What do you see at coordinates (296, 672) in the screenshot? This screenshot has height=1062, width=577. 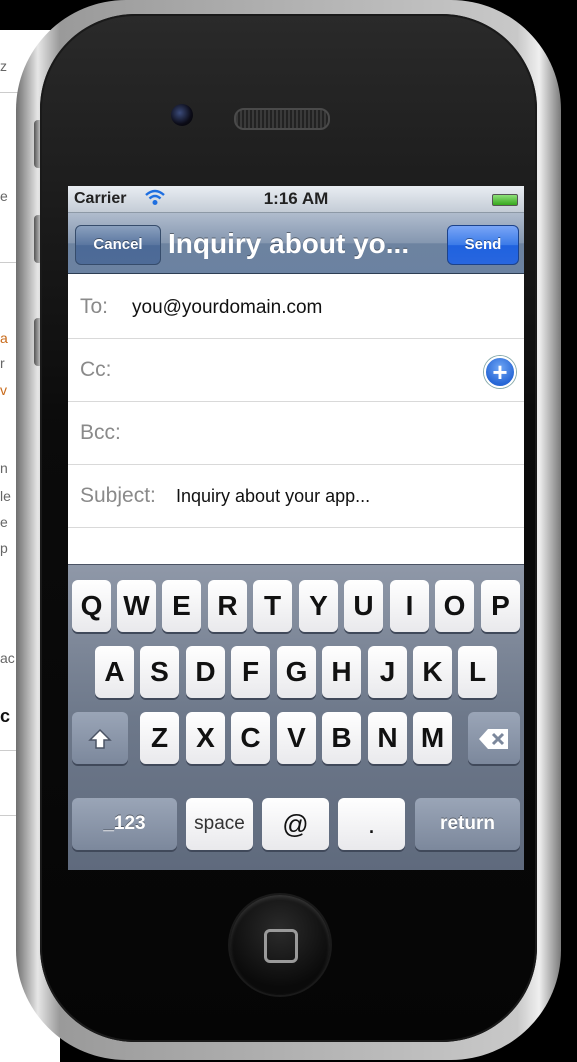 I see `key-g: G` at bounding box center [296, 672].